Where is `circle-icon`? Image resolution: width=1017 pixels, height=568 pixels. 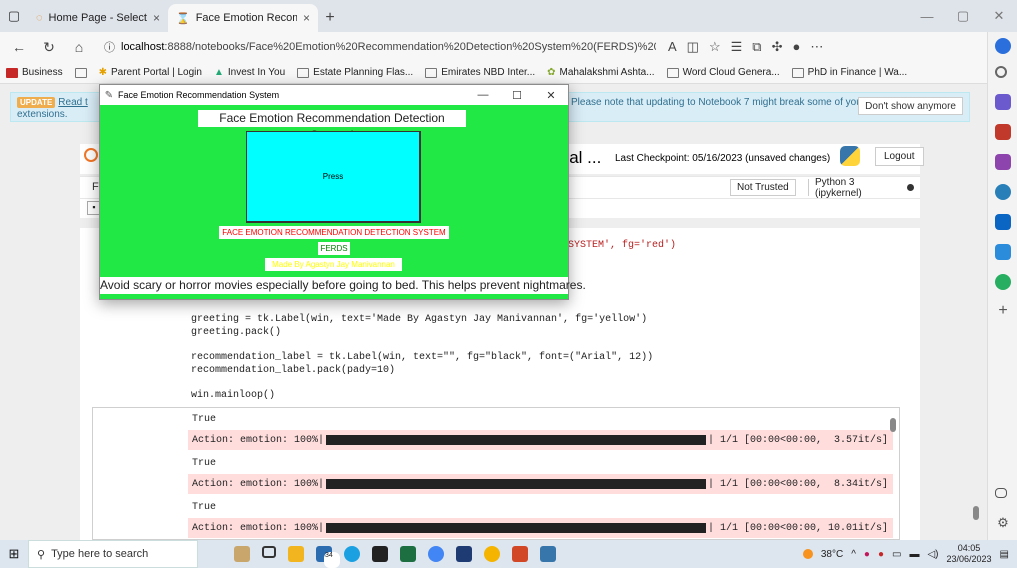
circle-icon is located at coordinates (1003, 192).